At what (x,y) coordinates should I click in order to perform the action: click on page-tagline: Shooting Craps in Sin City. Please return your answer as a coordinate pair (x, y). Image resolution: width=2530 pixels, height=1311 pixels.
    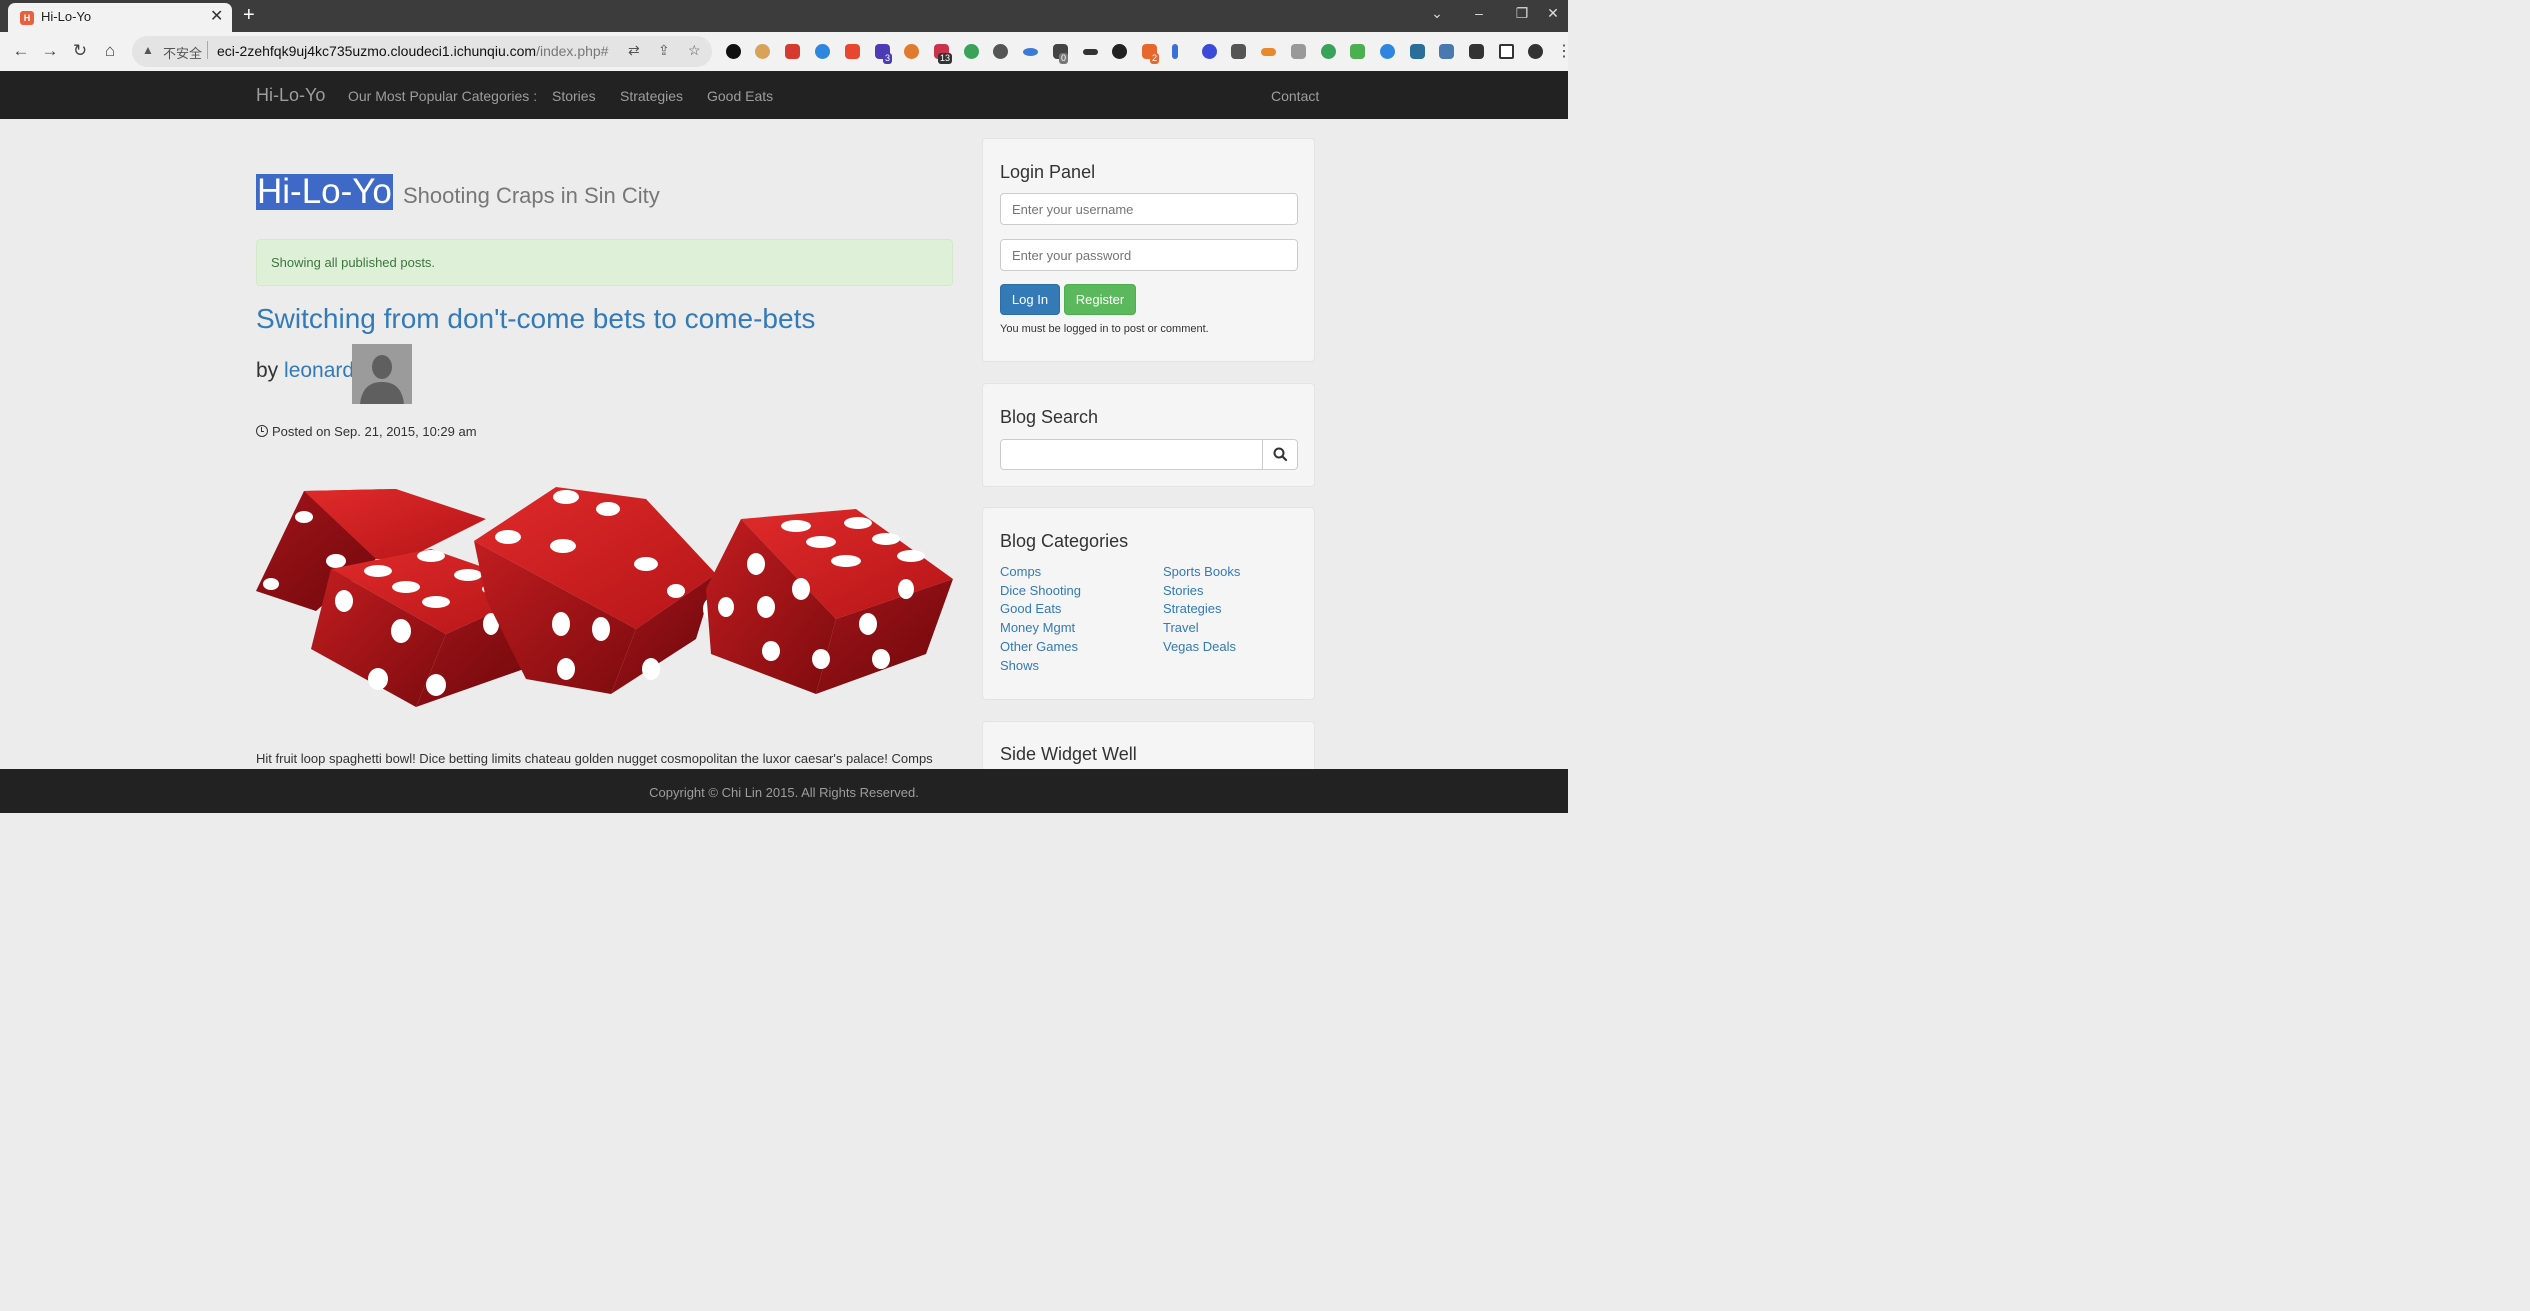
    Looking at the image, I should click on (531, 195).